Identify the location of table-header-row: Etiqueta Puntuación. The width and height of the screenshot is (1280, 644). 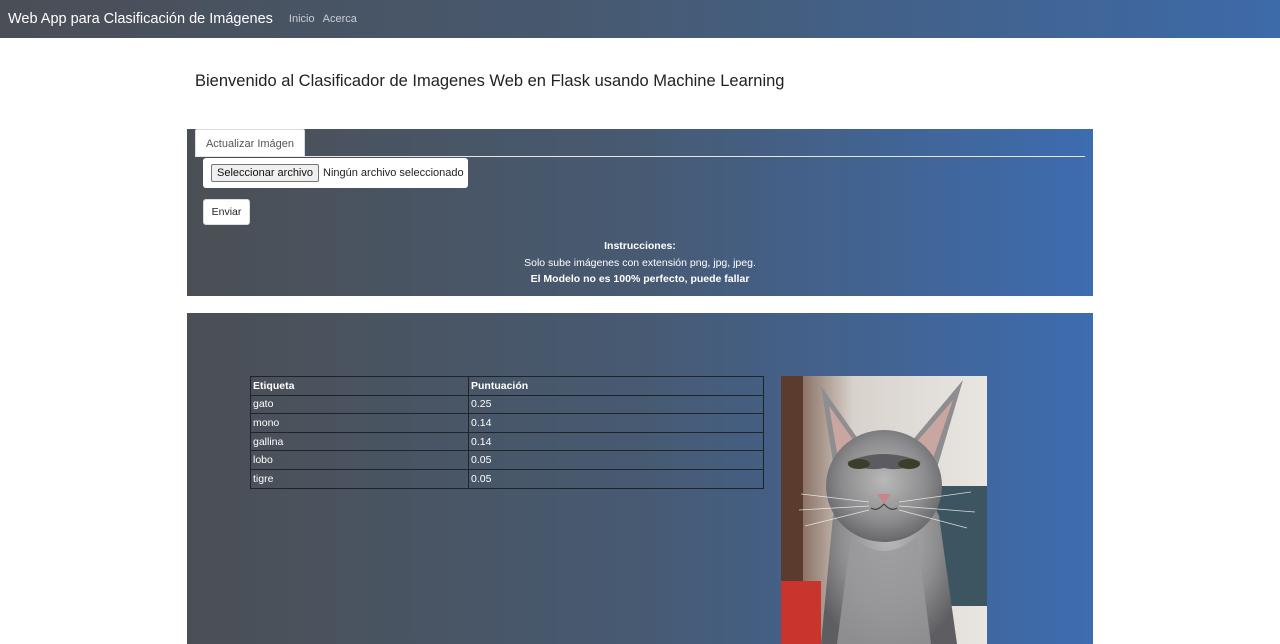
(507, 386).